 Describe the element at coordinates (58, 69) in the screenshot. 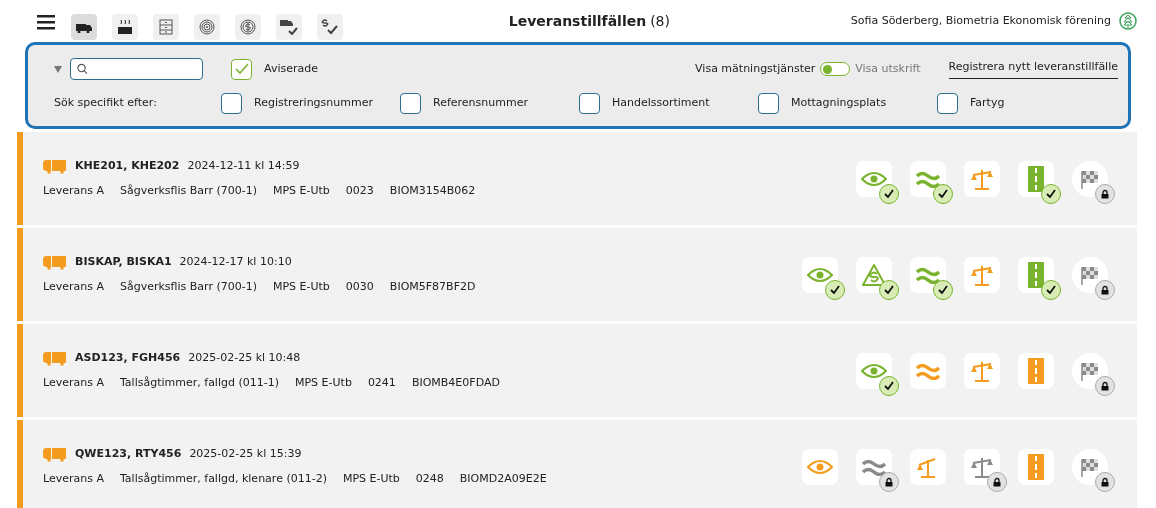

I see `caret-icon` at that location.